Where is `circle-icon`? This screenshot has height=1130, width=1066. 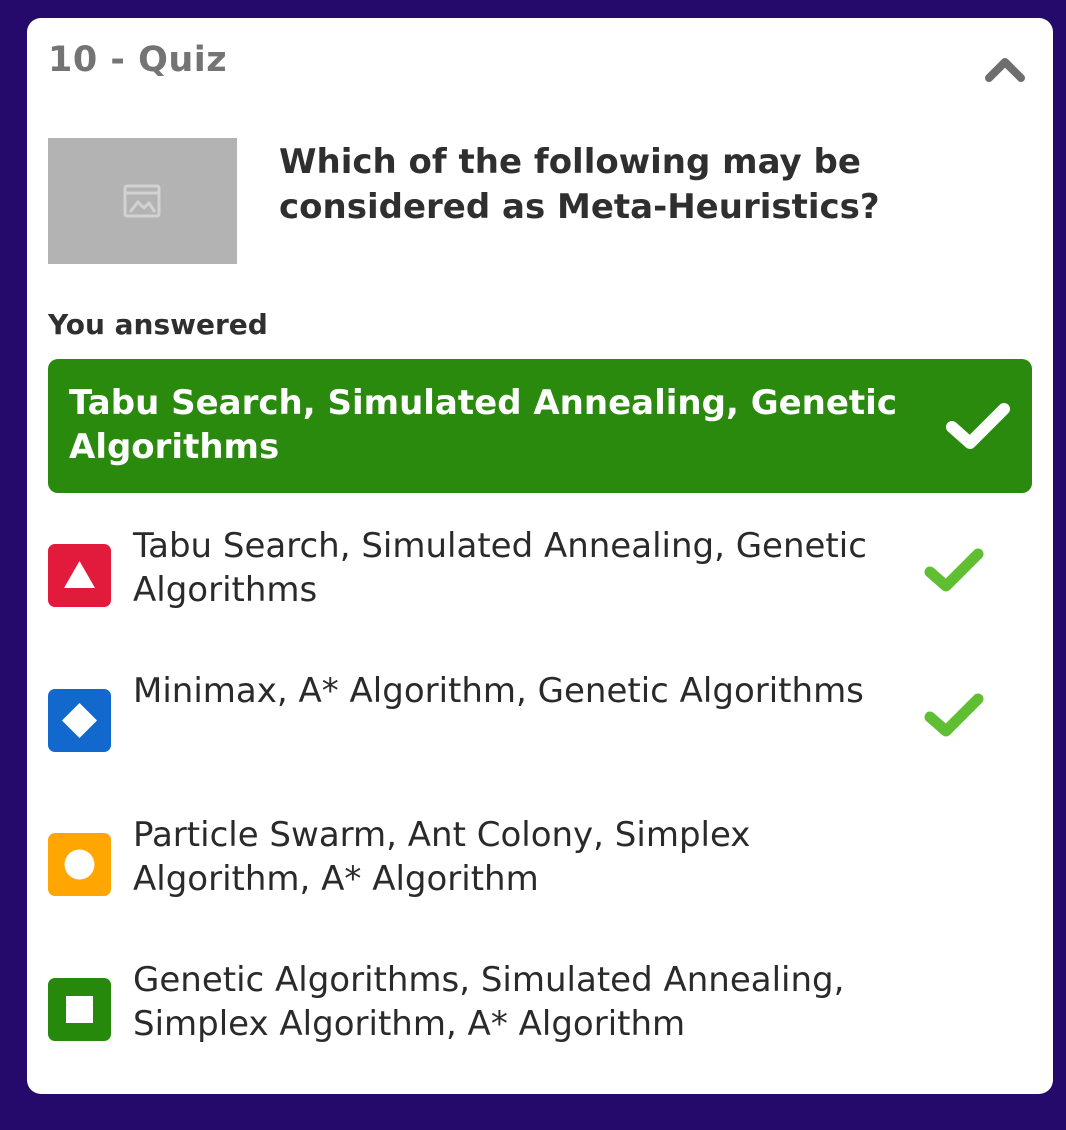
circle-icon is located at coordinates (79, 864).